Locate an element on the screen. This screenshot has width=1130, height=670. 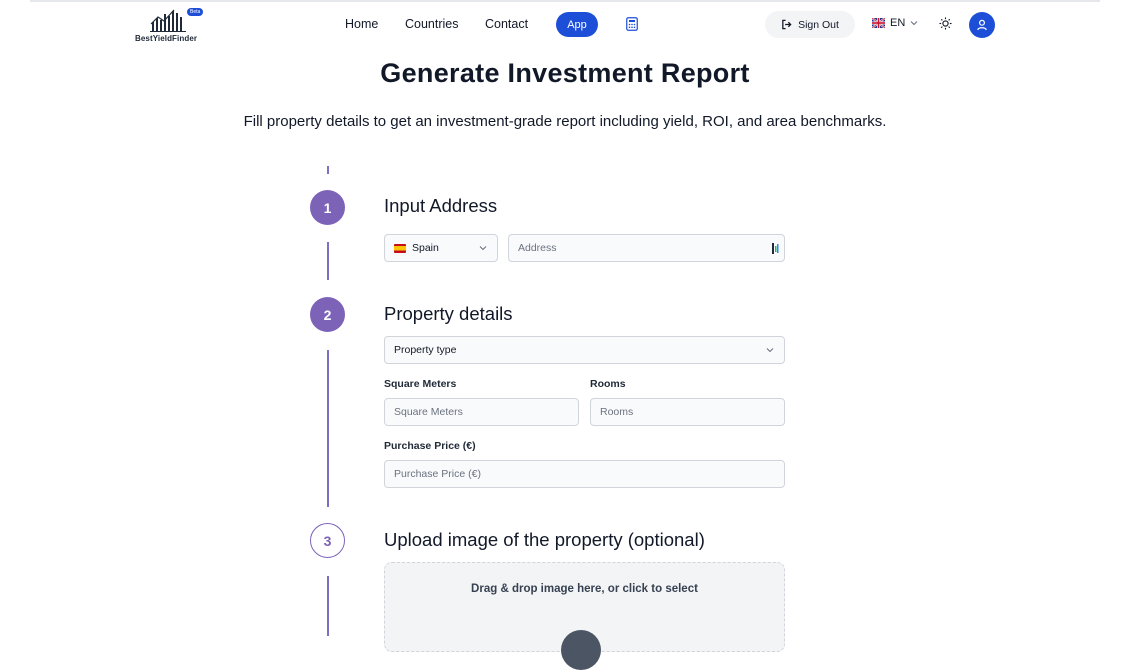
property-type-value: Property type is located at coordinates (425, 350).